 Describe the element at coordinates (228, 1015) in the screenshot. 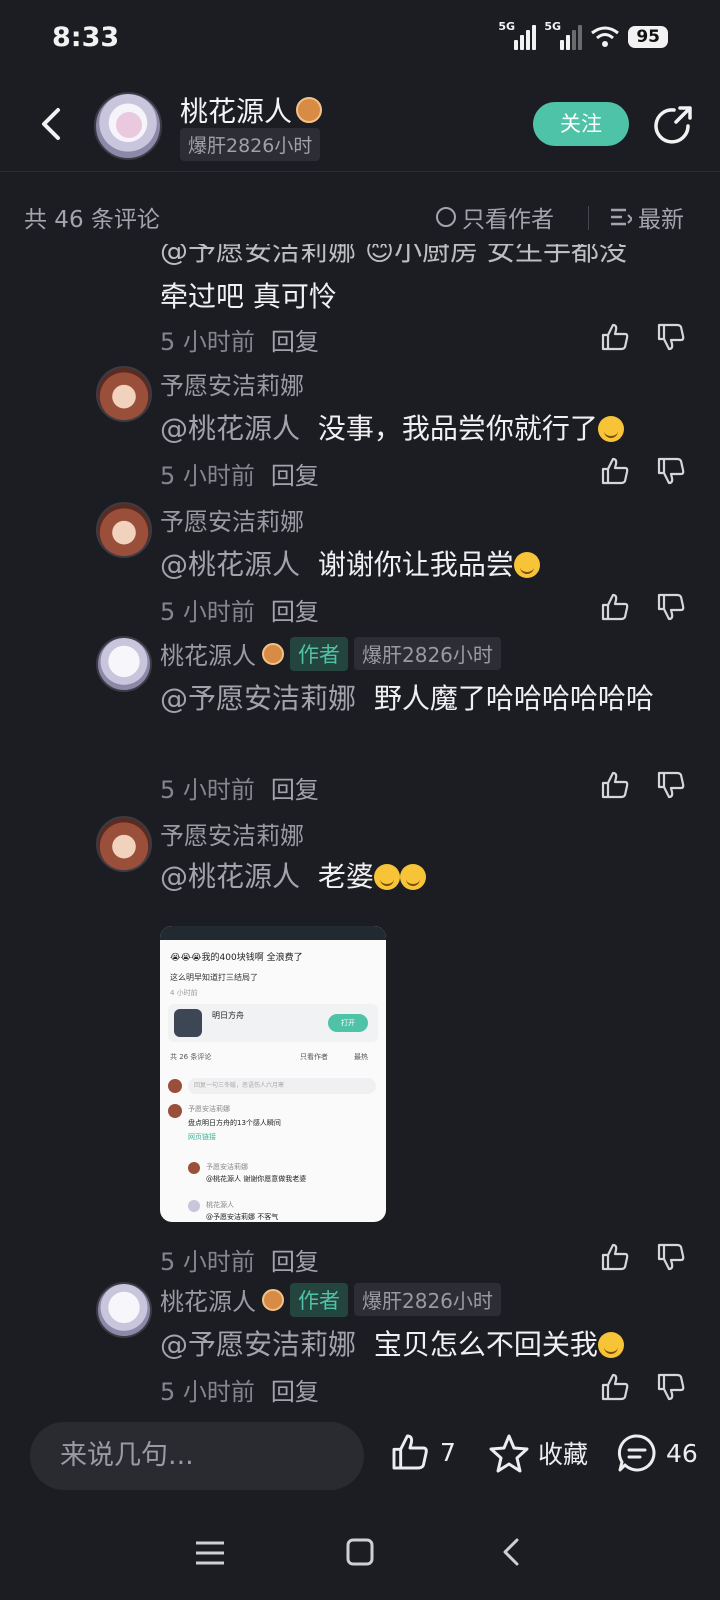

I see `game-name: 明日方舟` at that location.